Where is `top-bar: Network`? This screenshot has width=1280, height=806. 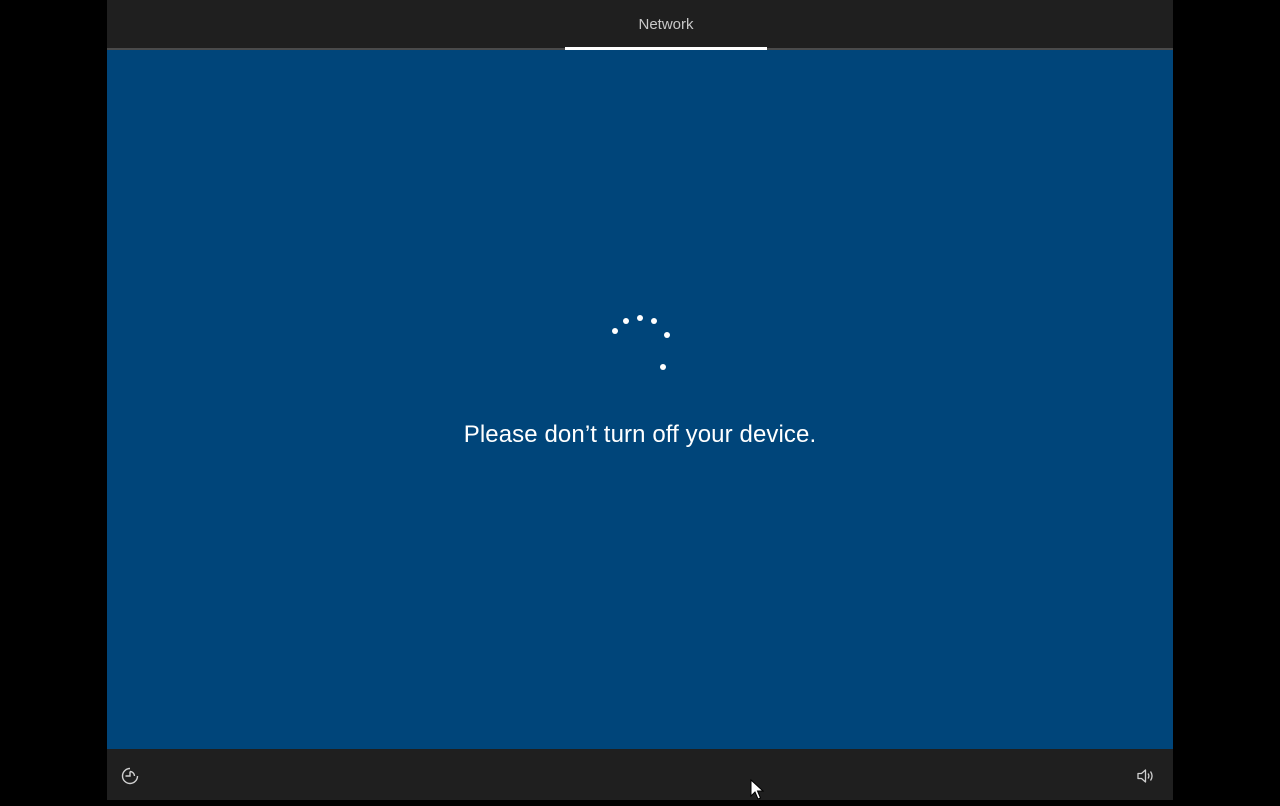 top-bar: Network is located at coordinates (640, 24).